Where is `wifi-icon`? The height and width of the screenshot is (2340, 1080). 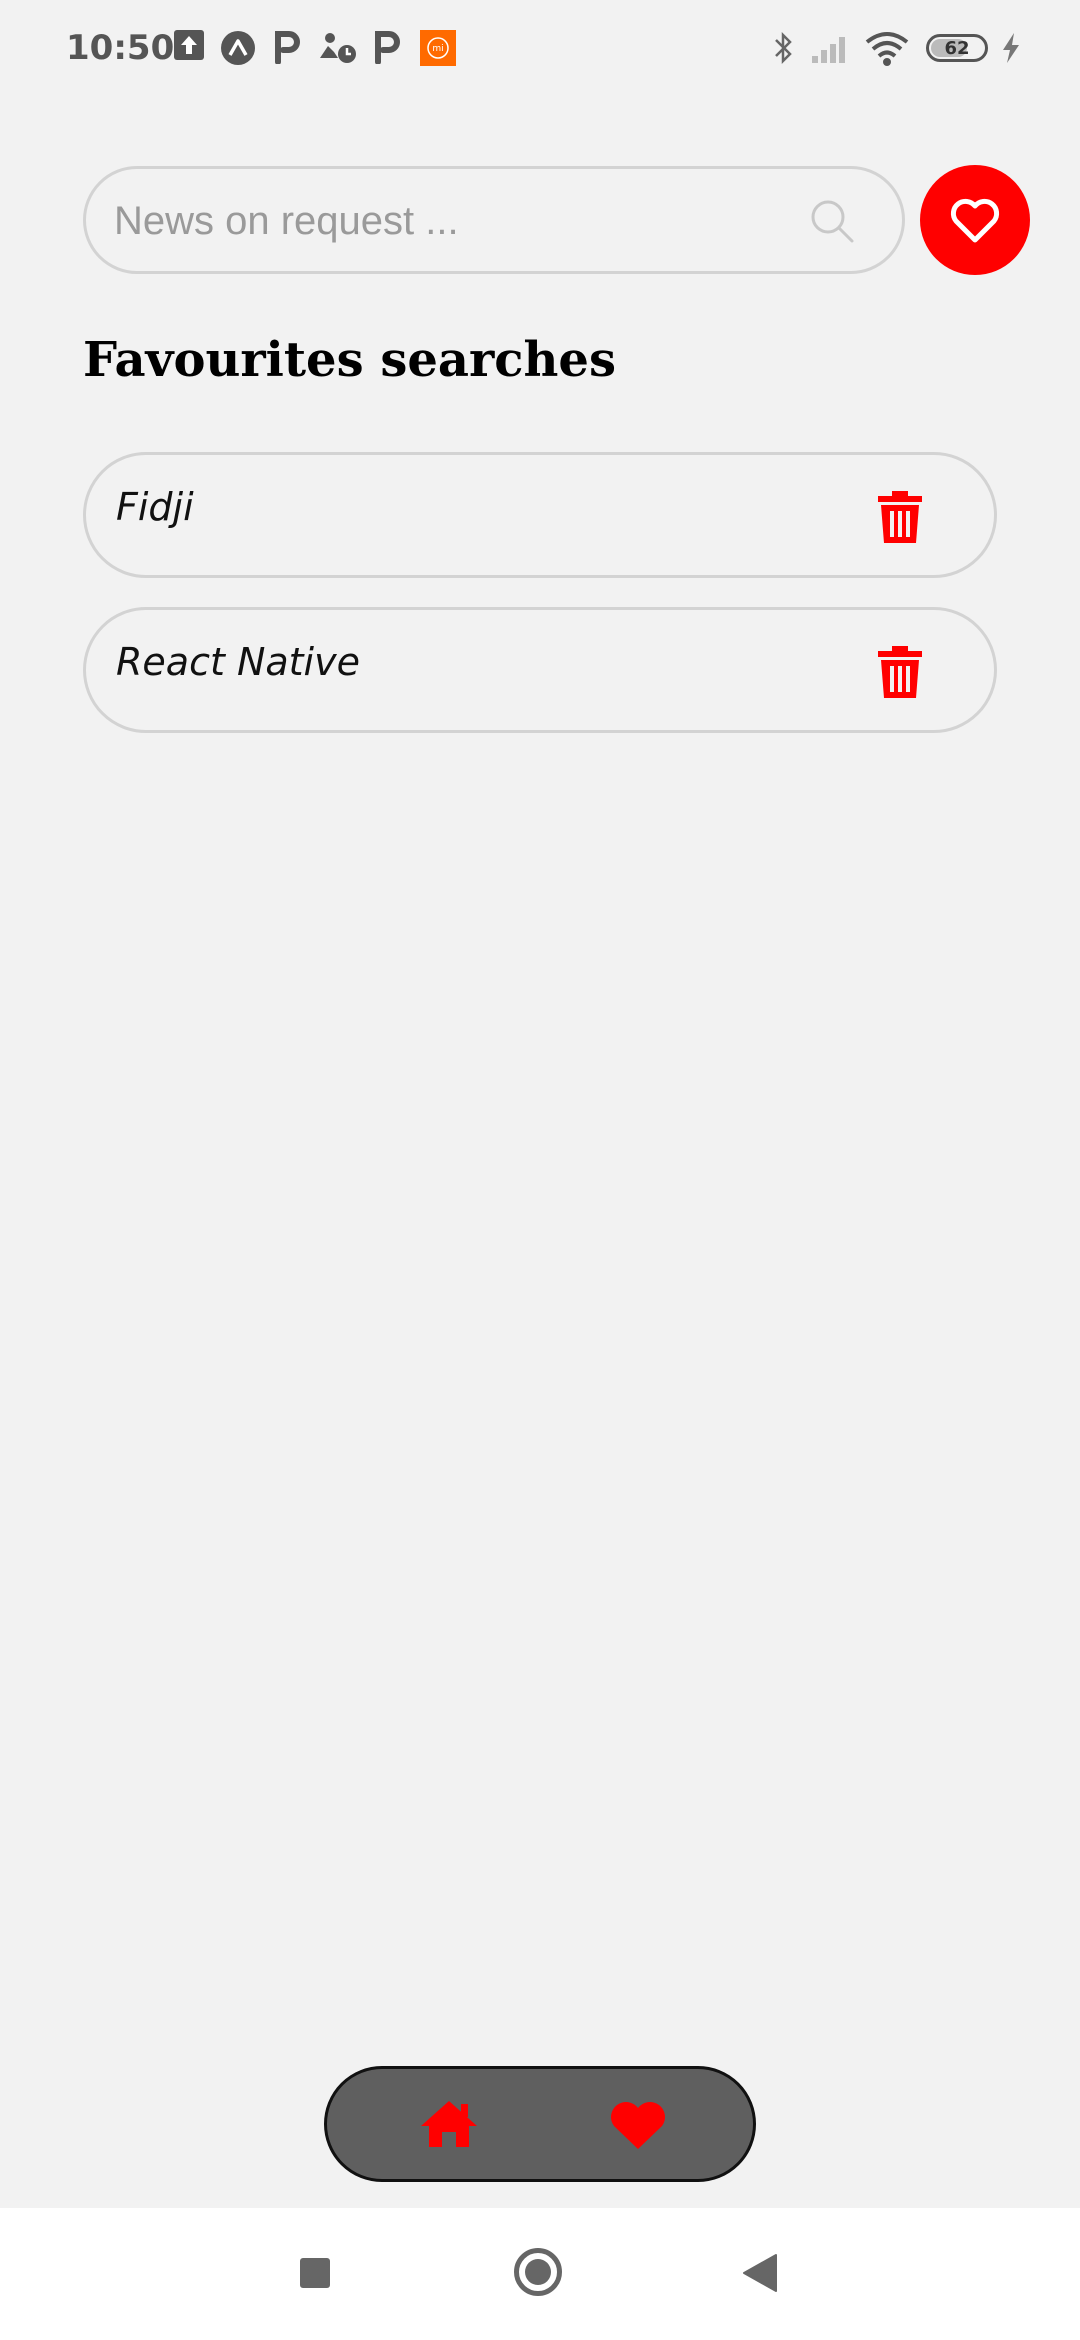 wifi-icon is located at coordinates (887, 49).